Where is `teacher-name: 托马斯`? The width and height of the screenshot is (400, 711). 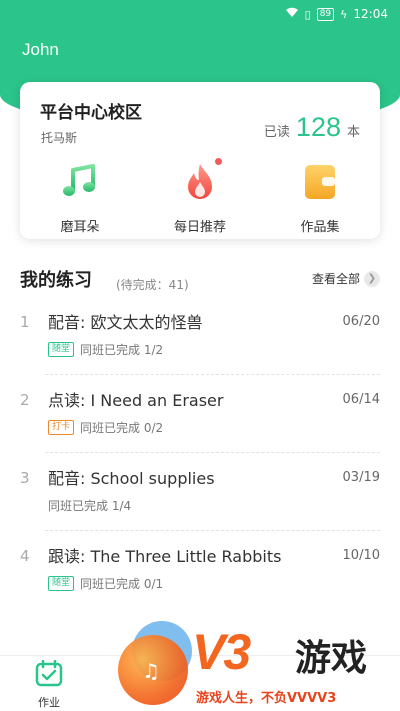 teacher-name: 托马斯 is located at coordinates (59, 138).